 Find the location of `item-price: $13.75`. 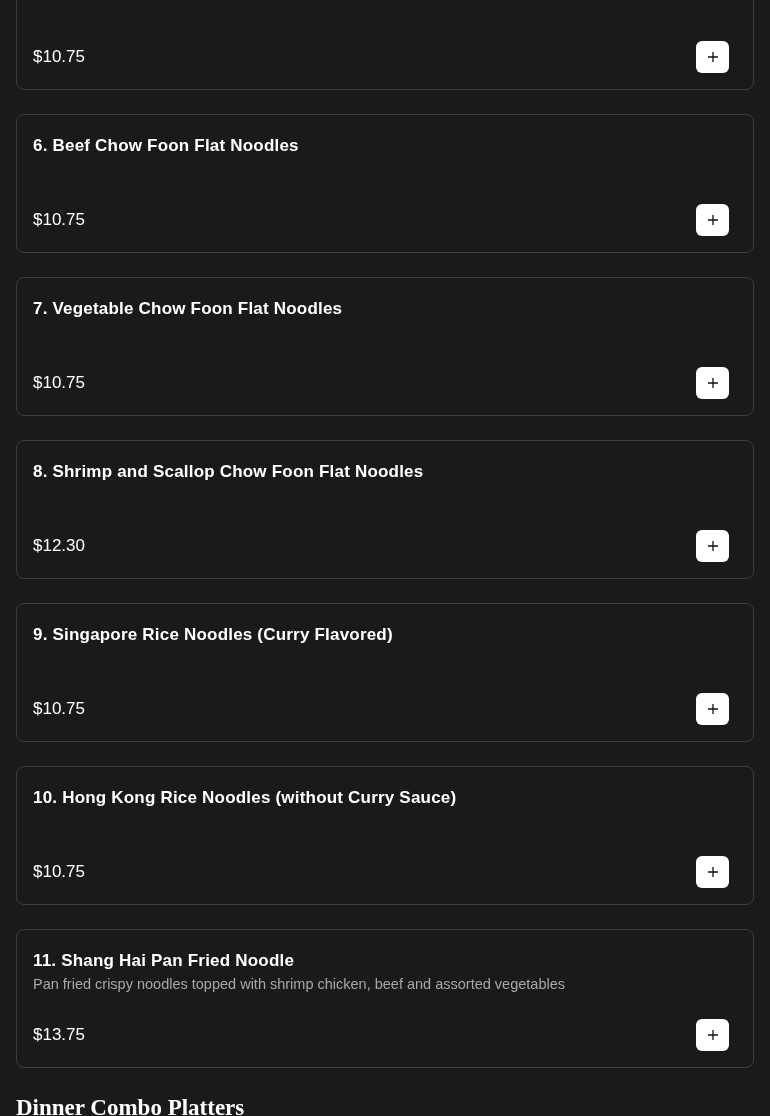

item-price: $13.75 is located at coordinates (59, 1035).